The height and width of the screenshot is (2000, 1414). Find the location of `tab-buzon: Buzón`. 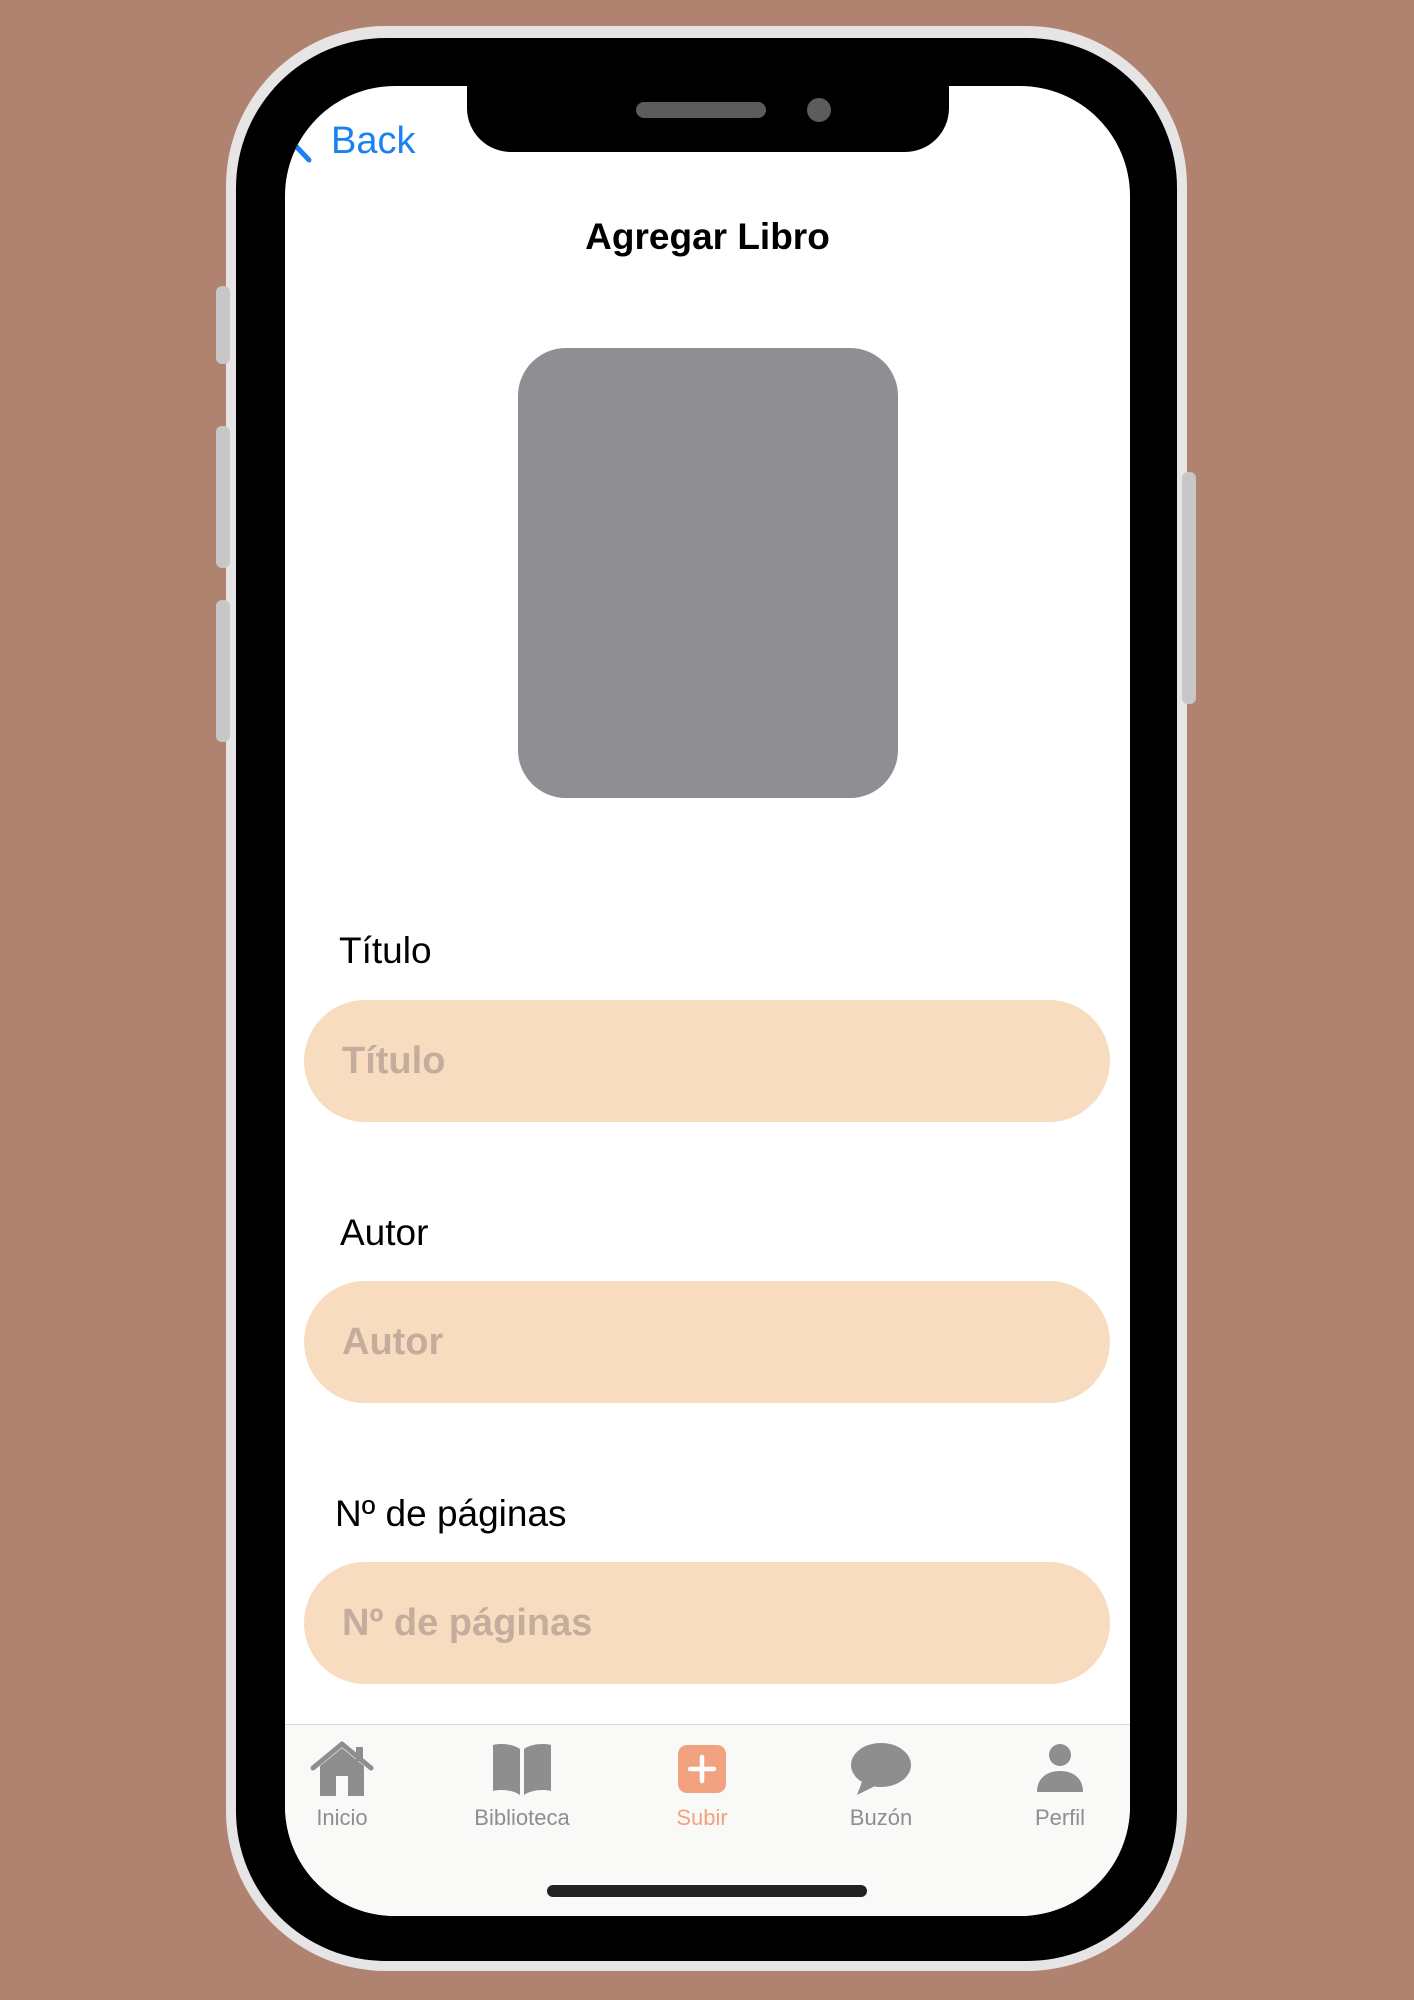

tab-buzon: Buzón is located at coordinates (881, 1794).